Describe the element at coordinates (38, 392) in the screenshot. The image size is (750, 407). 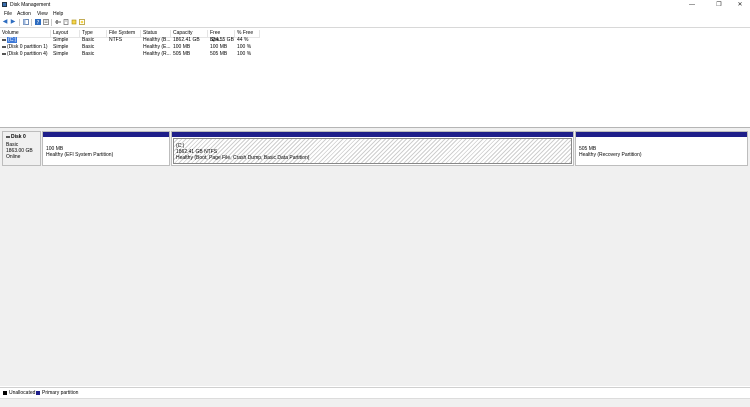
I see `primary-partition-swatch` at that location.